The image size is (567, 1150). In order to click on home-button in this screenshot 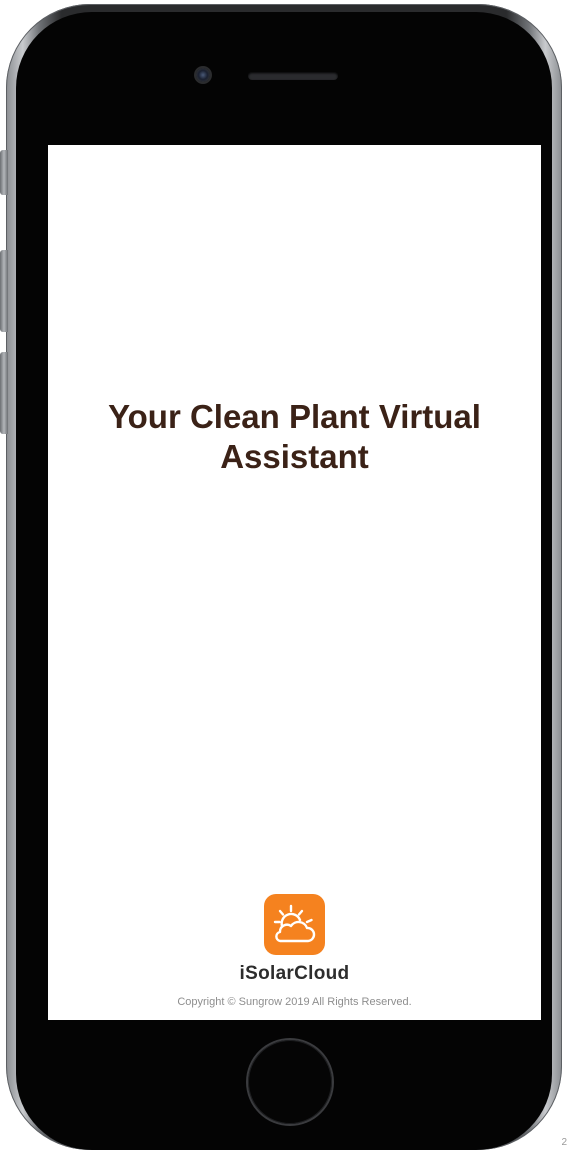, I will do `click(290, 1082)`.